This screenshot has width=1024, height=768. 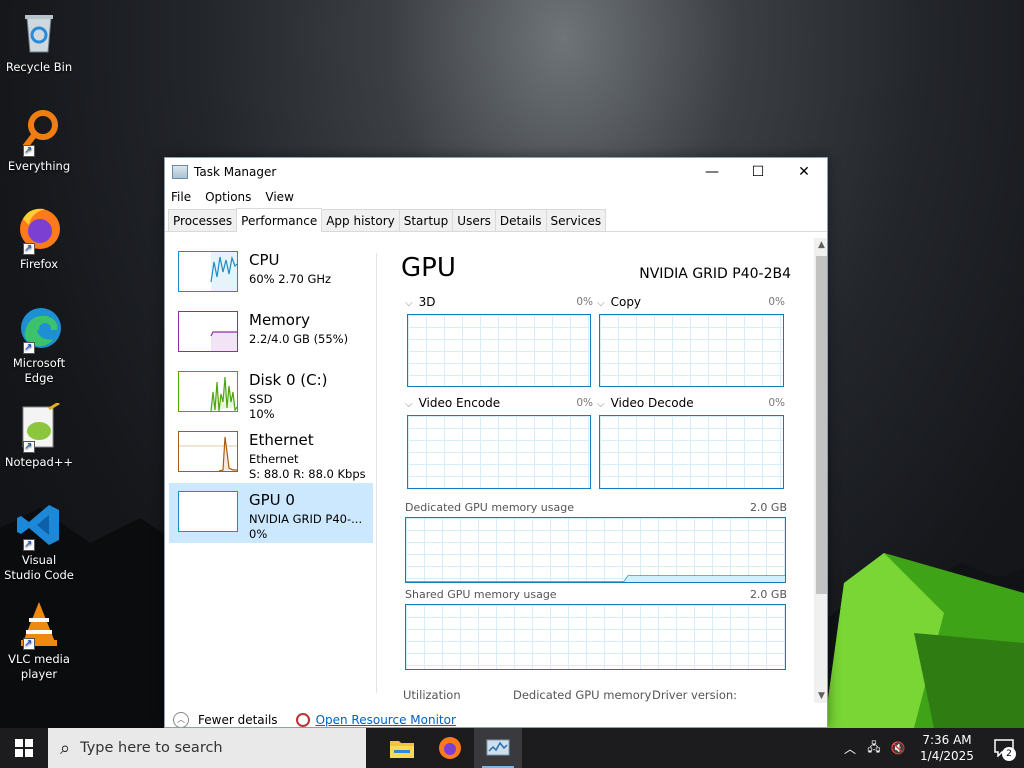 I want to click on taskbar-task-manager, so click(x=498, y=748).